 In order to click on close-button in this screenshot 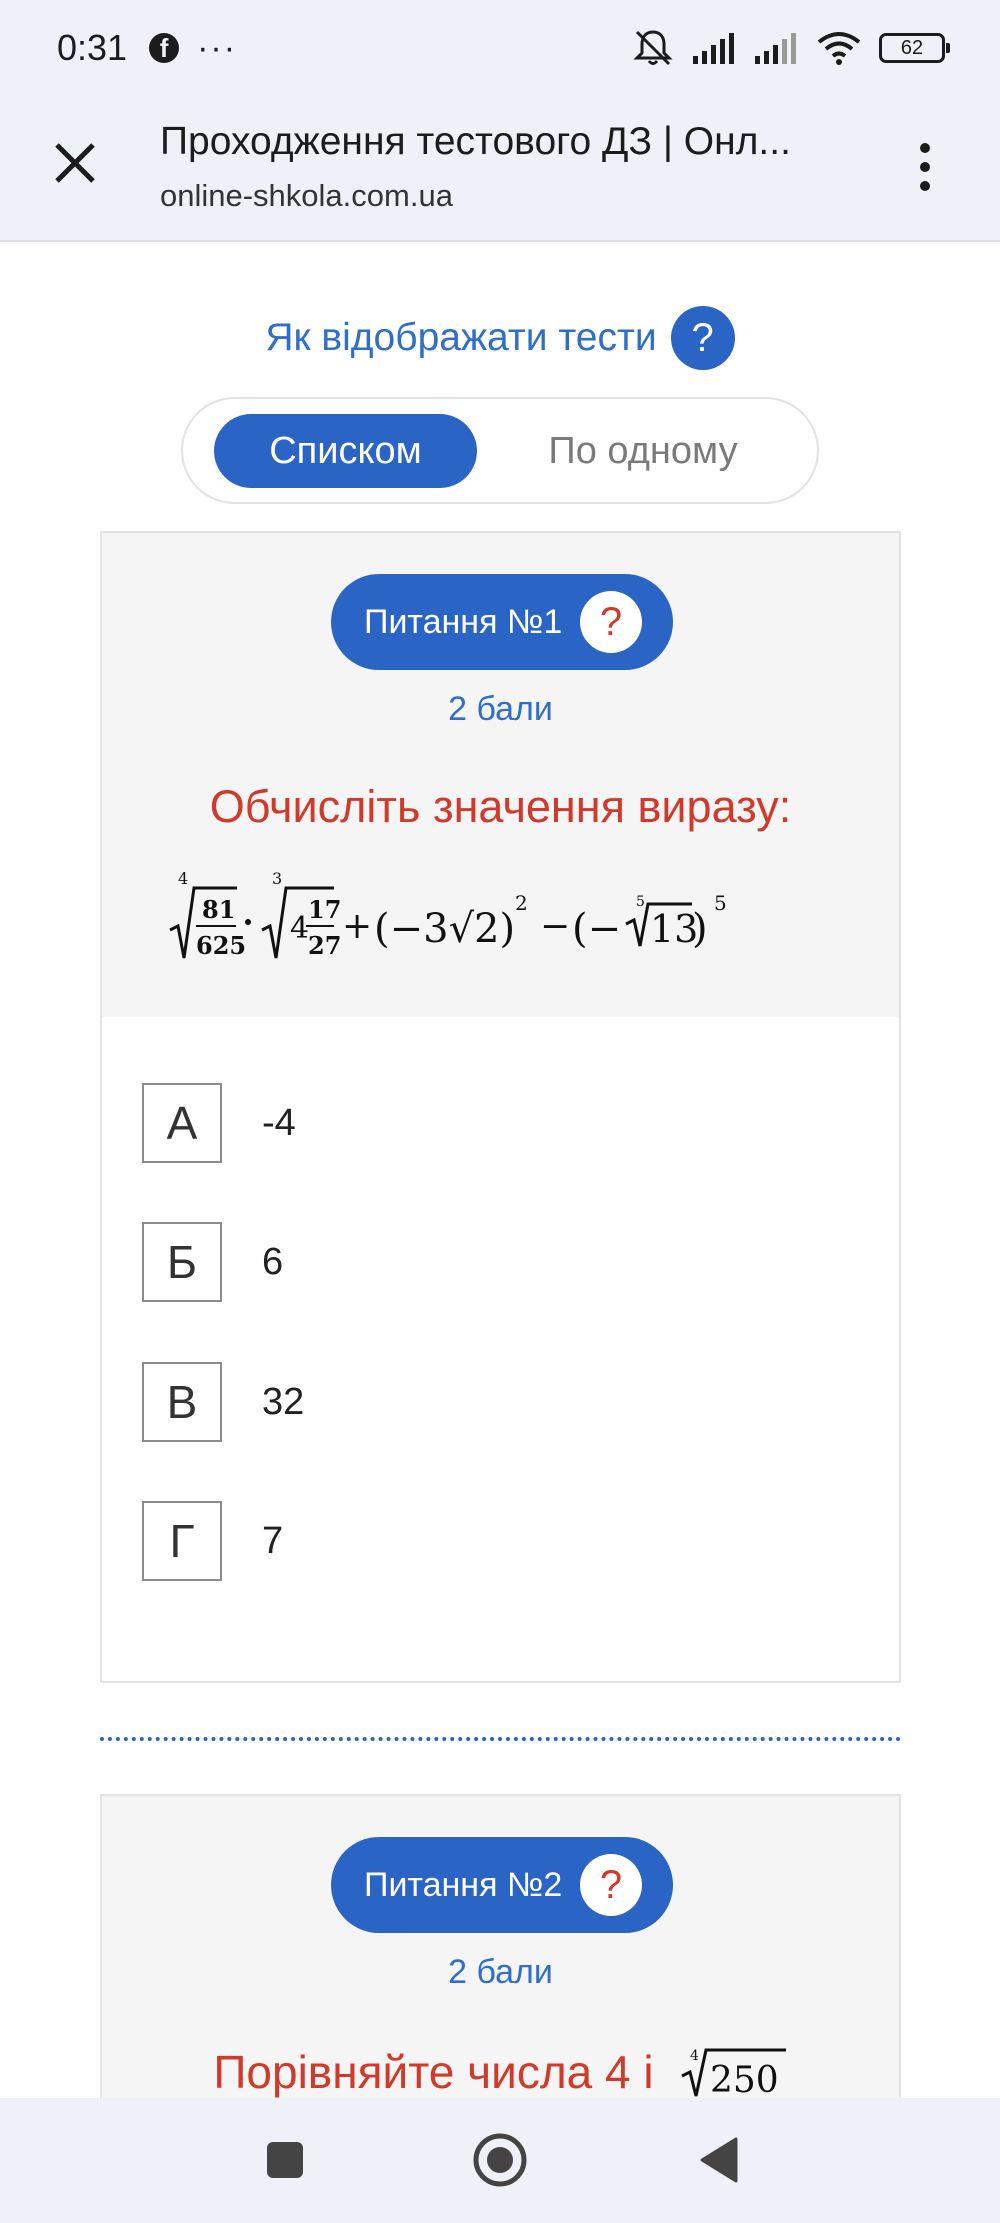, I will do `click(75, 163)`.